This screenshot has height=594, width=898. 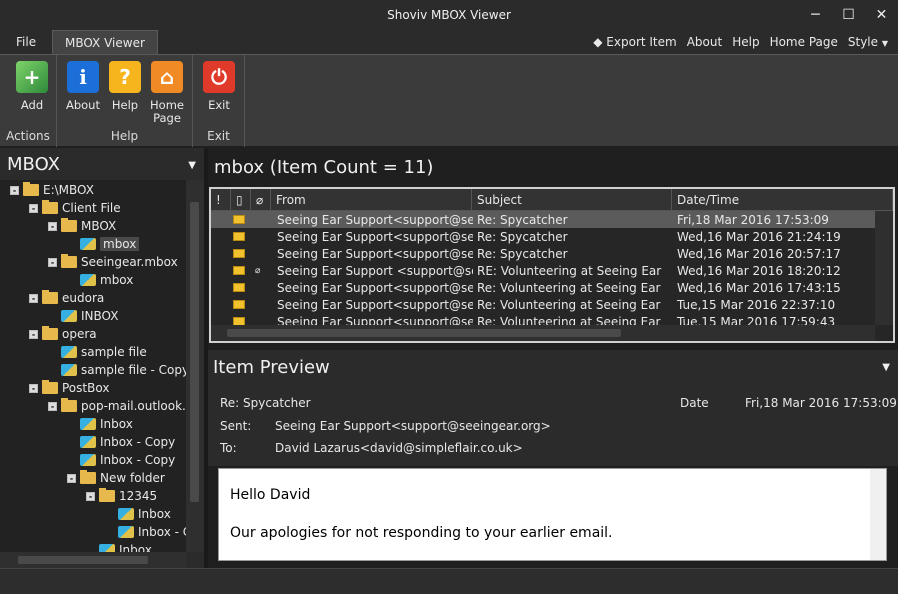 I want to click on window-title: Shoviv MBOX Viewer, so click(x=449, y=15).